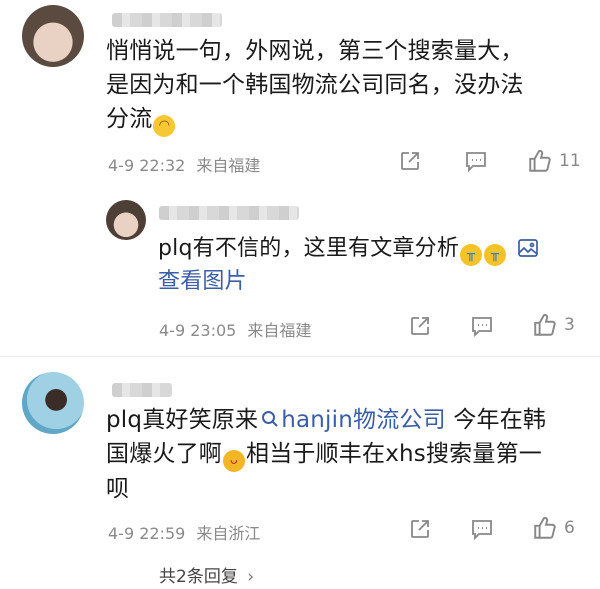  Describe the element at coordinates (206, 574) in the screenshot. I see `more-replies-link: 共2条回复 ›` at that location.